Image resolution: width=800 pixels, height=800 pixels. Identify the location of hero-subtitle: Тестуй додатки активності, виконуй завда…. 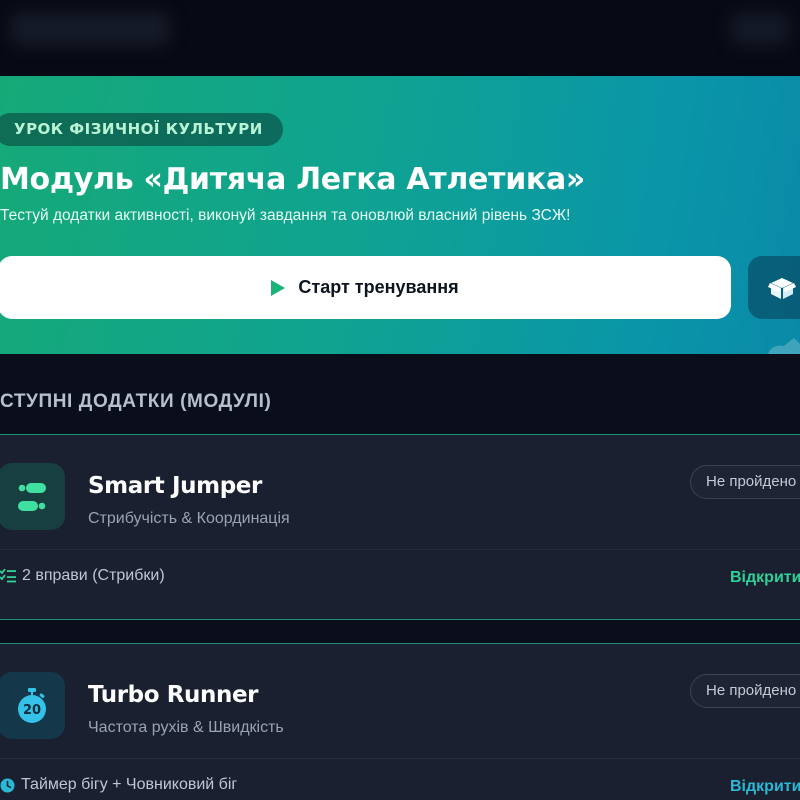
(285, 215).